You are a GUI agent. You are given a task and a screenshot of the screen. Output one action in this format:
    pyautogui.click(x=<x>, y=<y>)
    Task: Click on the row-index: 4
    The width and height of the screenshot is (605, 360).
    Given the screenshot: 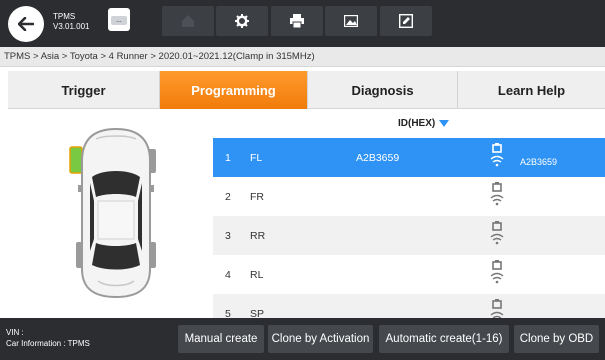 What is the action you would take?
    pyautogui.click(x=228, y=275)
    